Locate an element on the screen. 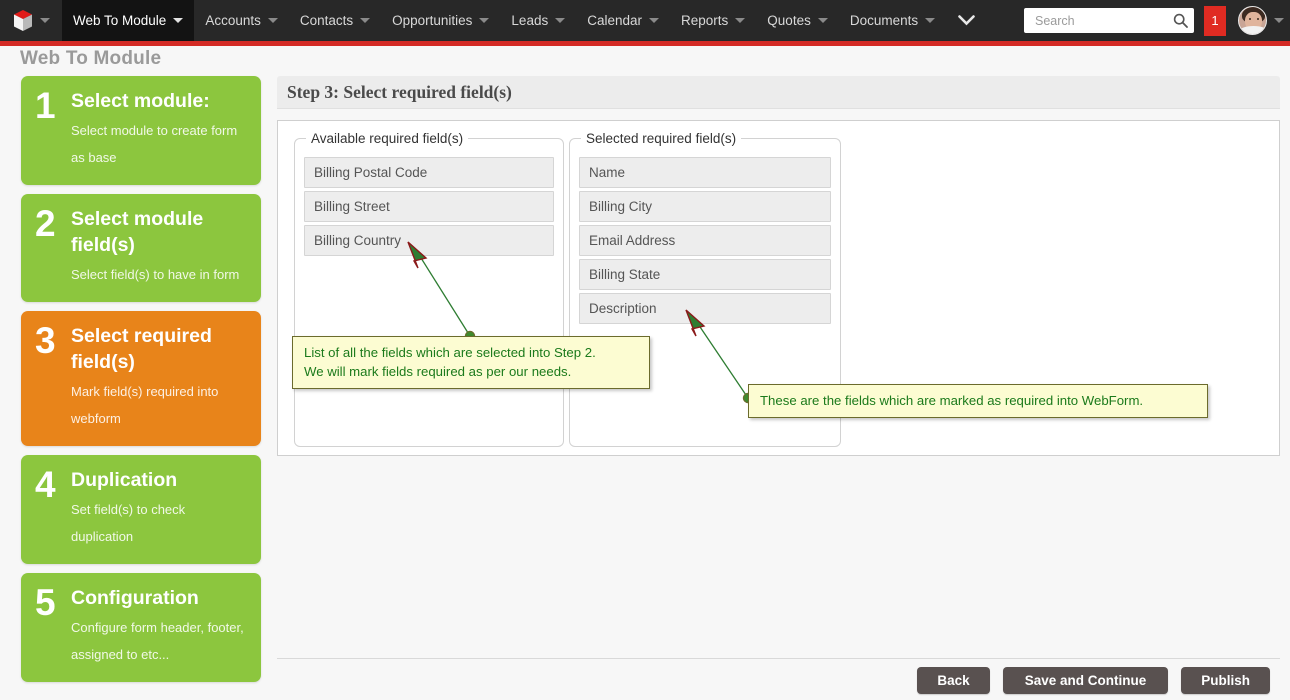 This screenshot has width=1290, height=700. publish-button: Publish is located at coordinates (1225, 680).